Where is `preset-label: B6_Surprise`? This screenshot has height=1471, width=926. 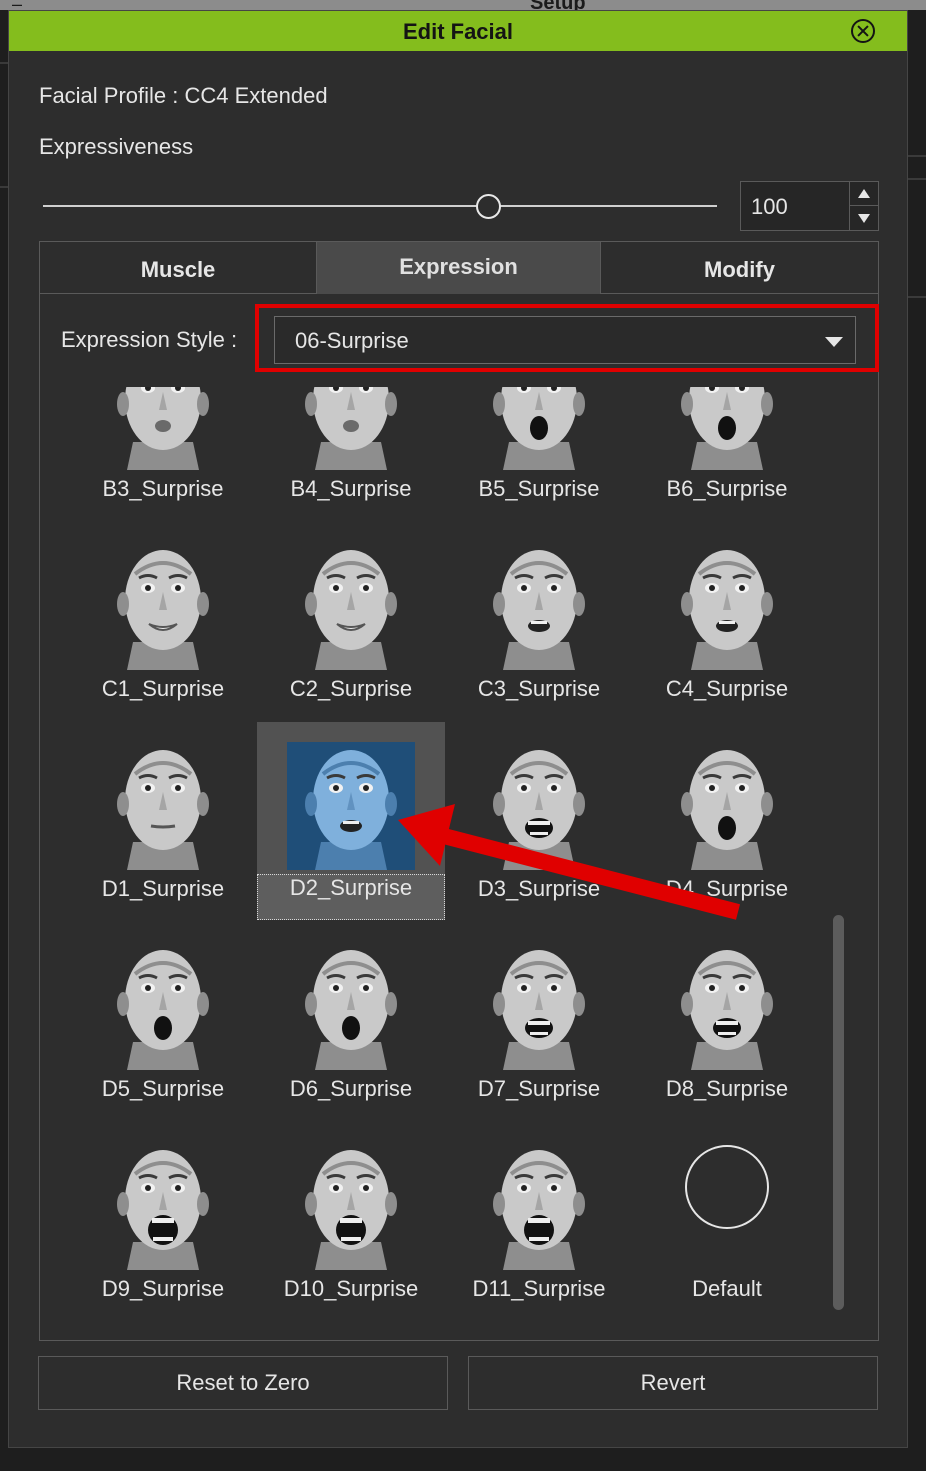
preset-label: B6_Surprise is located at coordinates (727, 488).